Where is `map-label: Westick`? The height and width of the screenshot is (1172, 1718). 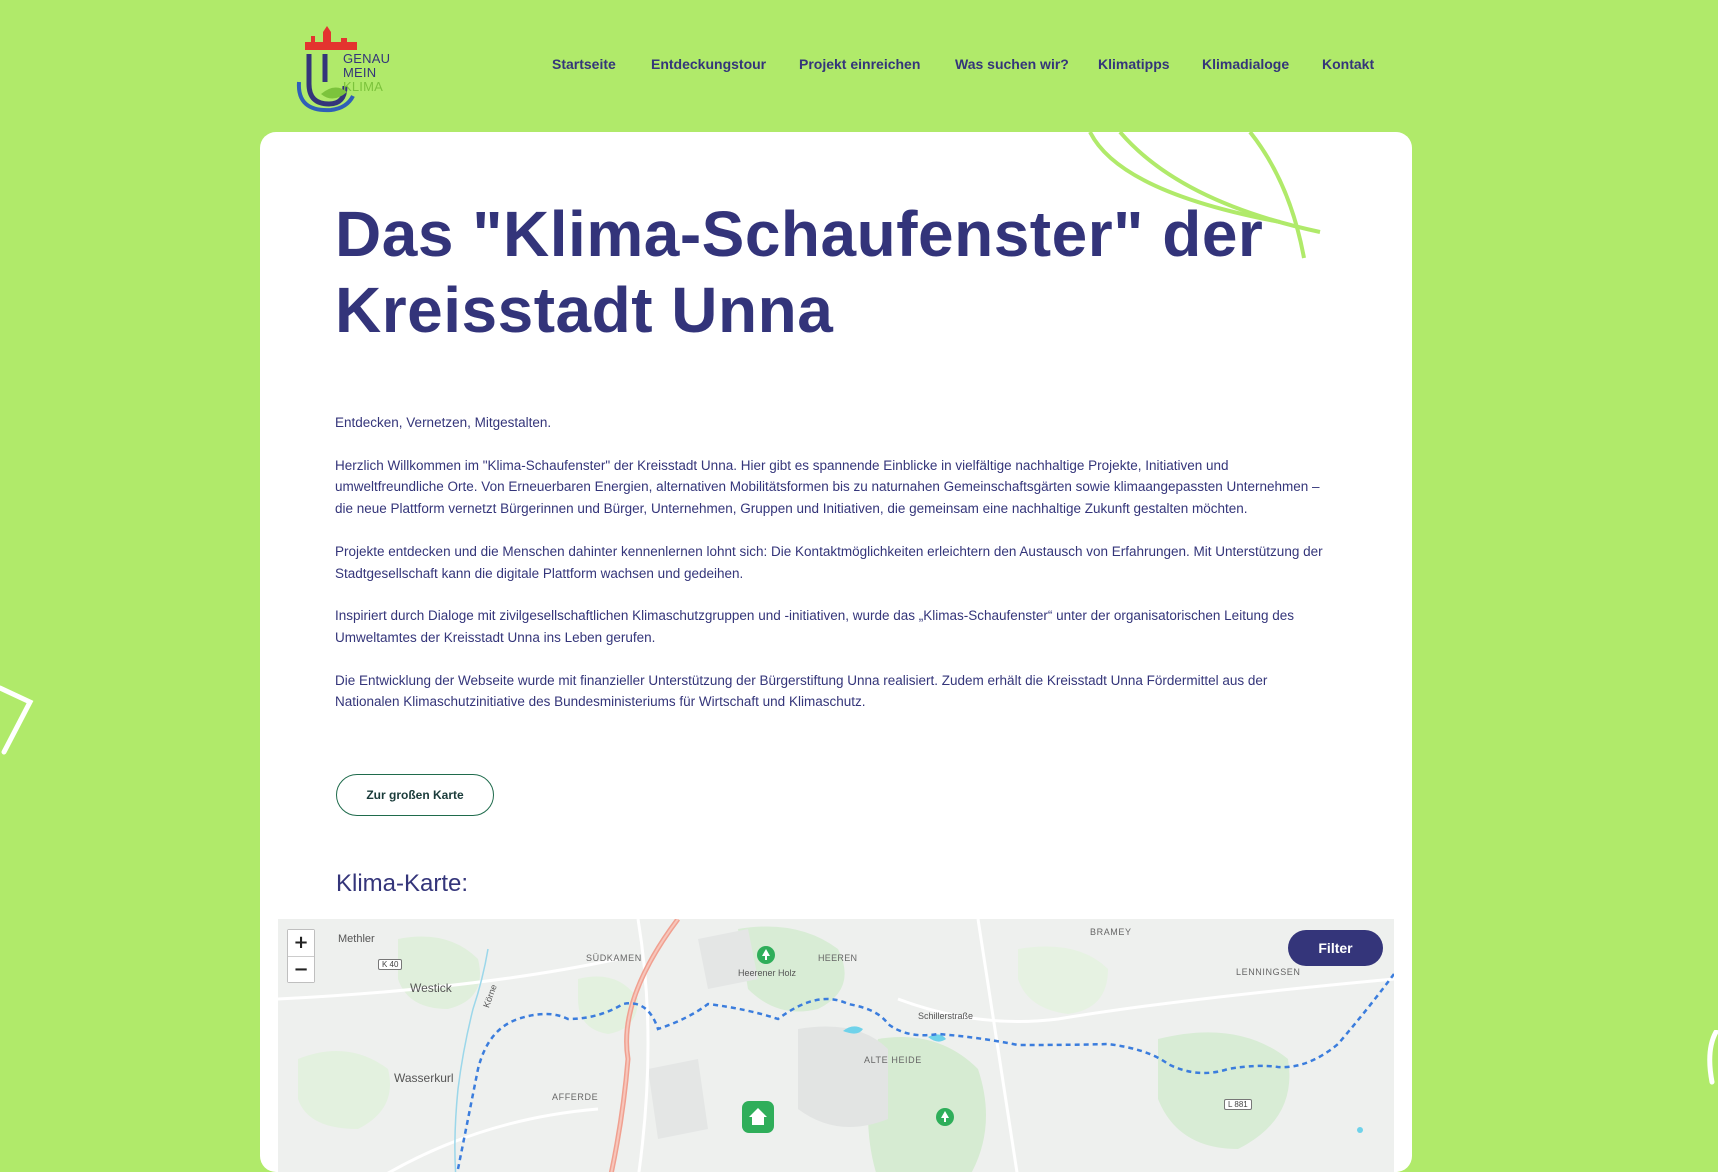
map-label: Westick is located at coordinates (431, 988).